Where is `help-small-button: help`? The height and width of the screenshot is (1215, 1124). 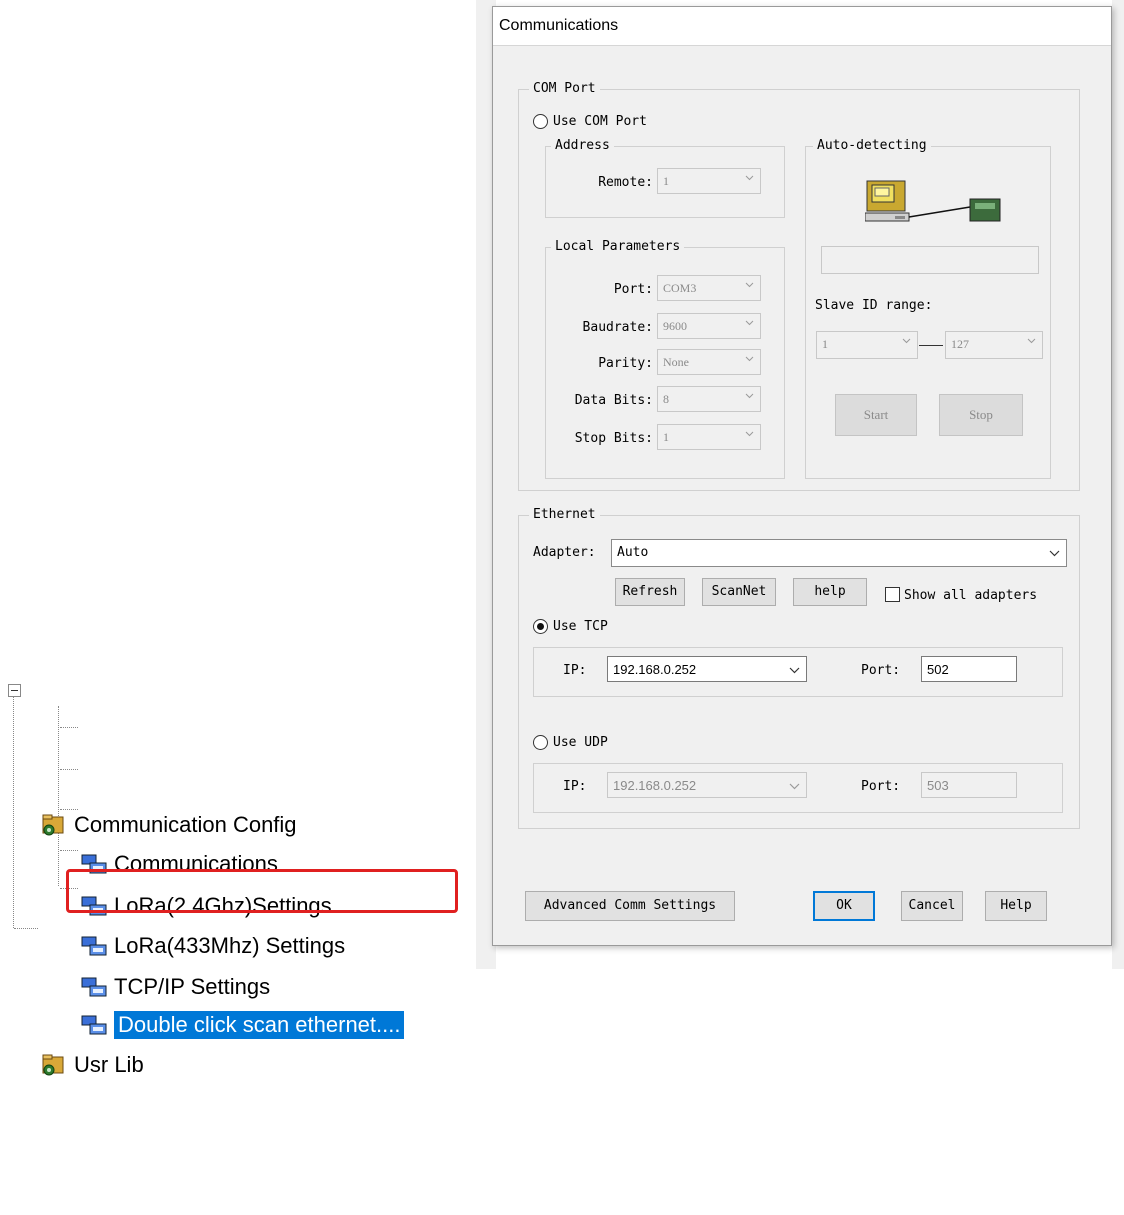
help-small-button: help is located at coordinates (830, 592).